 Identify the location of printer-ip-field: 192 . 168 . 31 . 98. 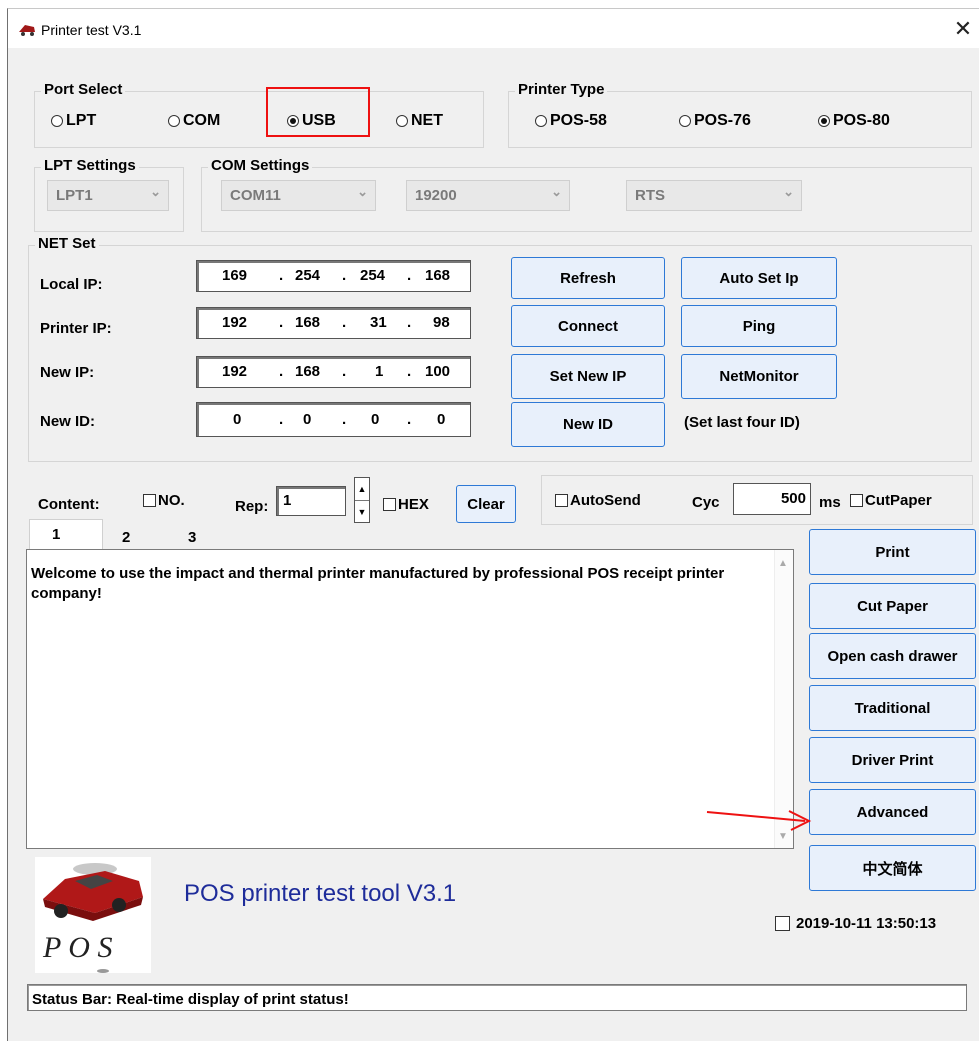
(333, 323).